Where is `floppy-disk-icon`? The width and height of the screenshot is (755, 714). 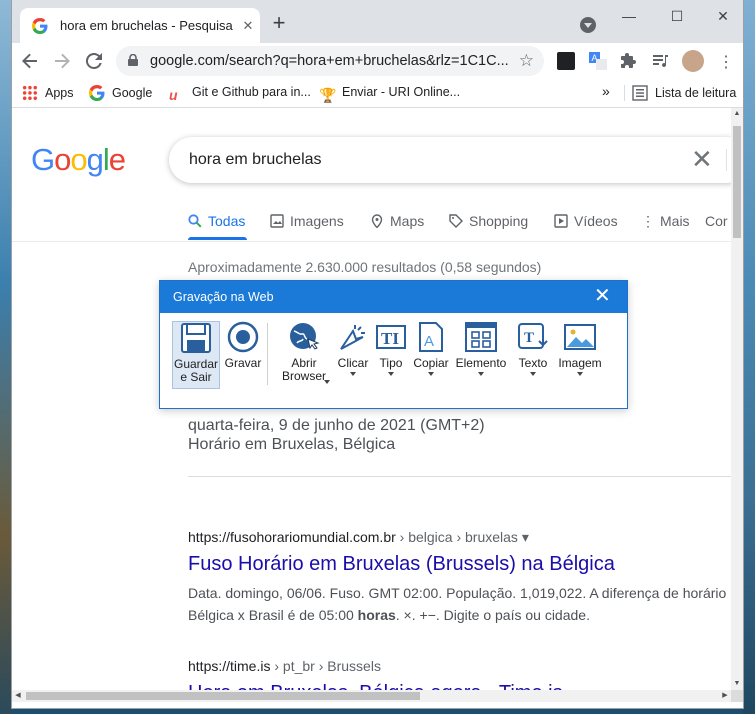
floppy-disk-icon is located at coordinates (196, 338).